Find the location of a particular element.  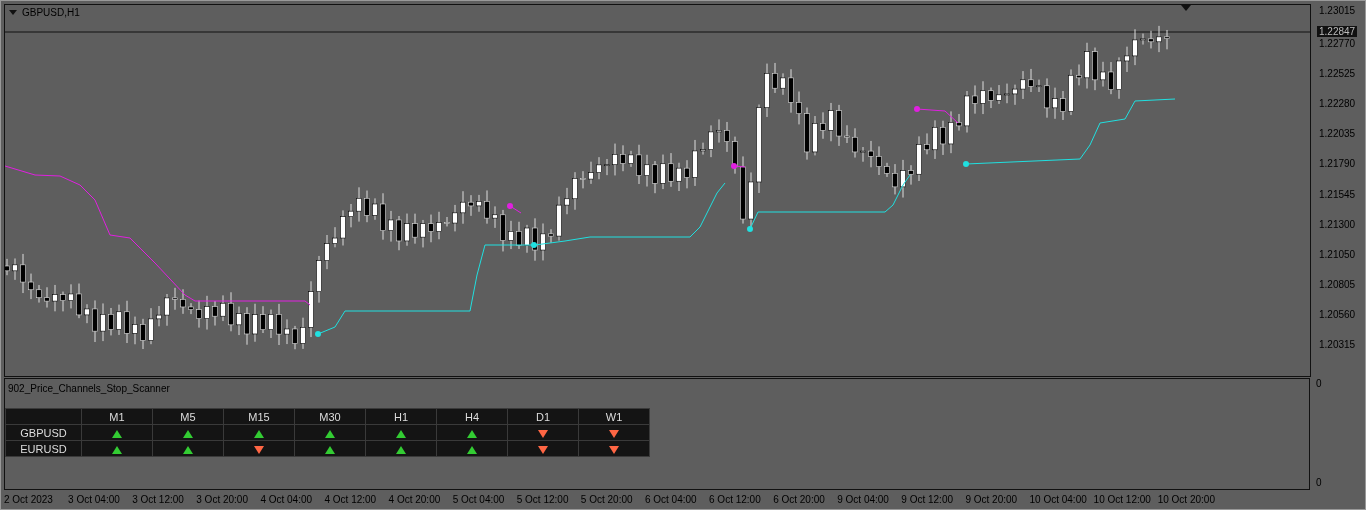

shift-marker-icon is located at coordinates (1186, 8).